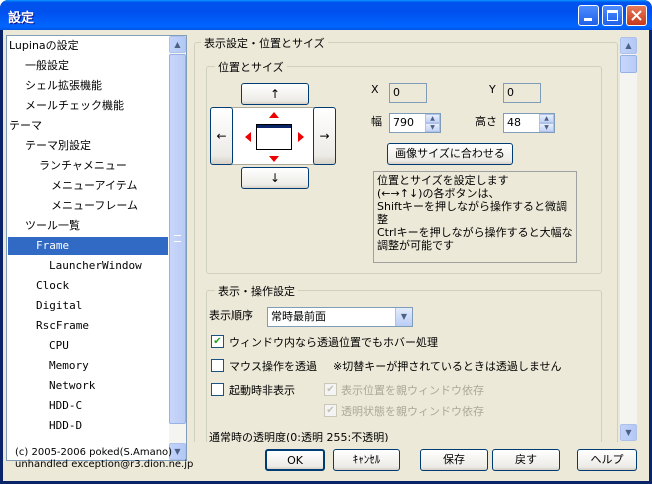  I want to click on width-label: 幅, so click(376, 121).